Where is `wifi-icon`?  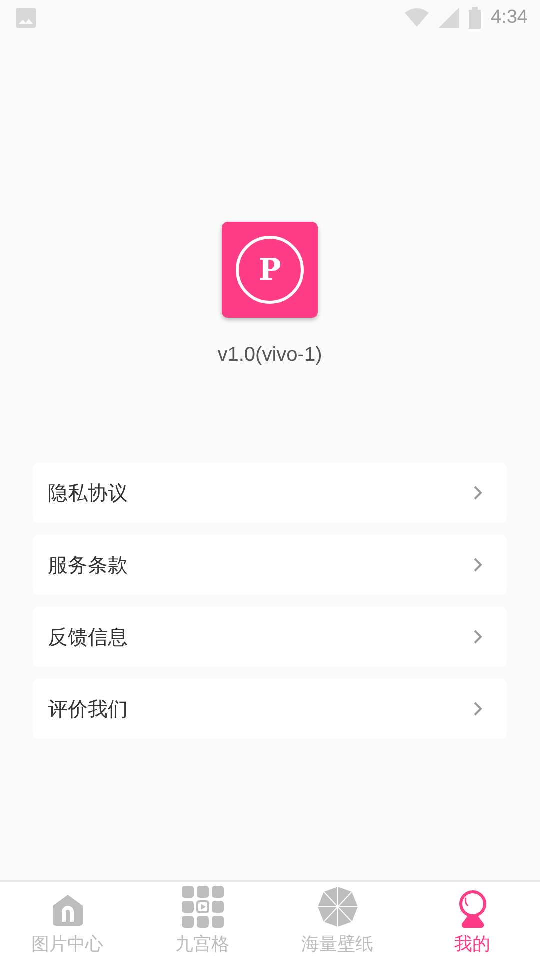
wifi-icon is located at coordinates (417, 18).